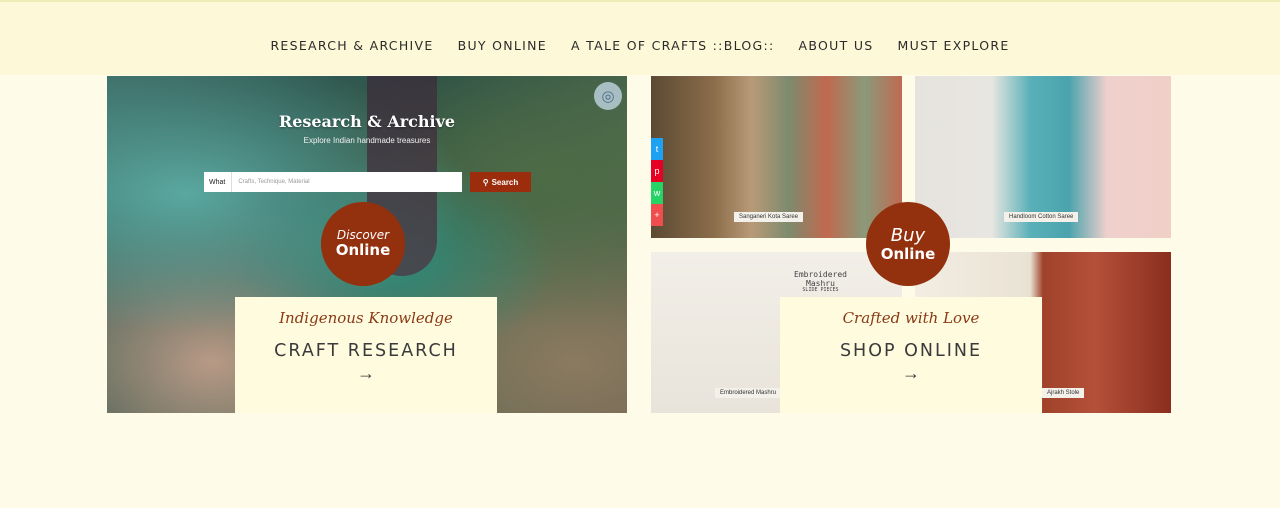 This screenshot has height=508, width=1280. I want to click on search-icon: ⚲, so click(485, 182).